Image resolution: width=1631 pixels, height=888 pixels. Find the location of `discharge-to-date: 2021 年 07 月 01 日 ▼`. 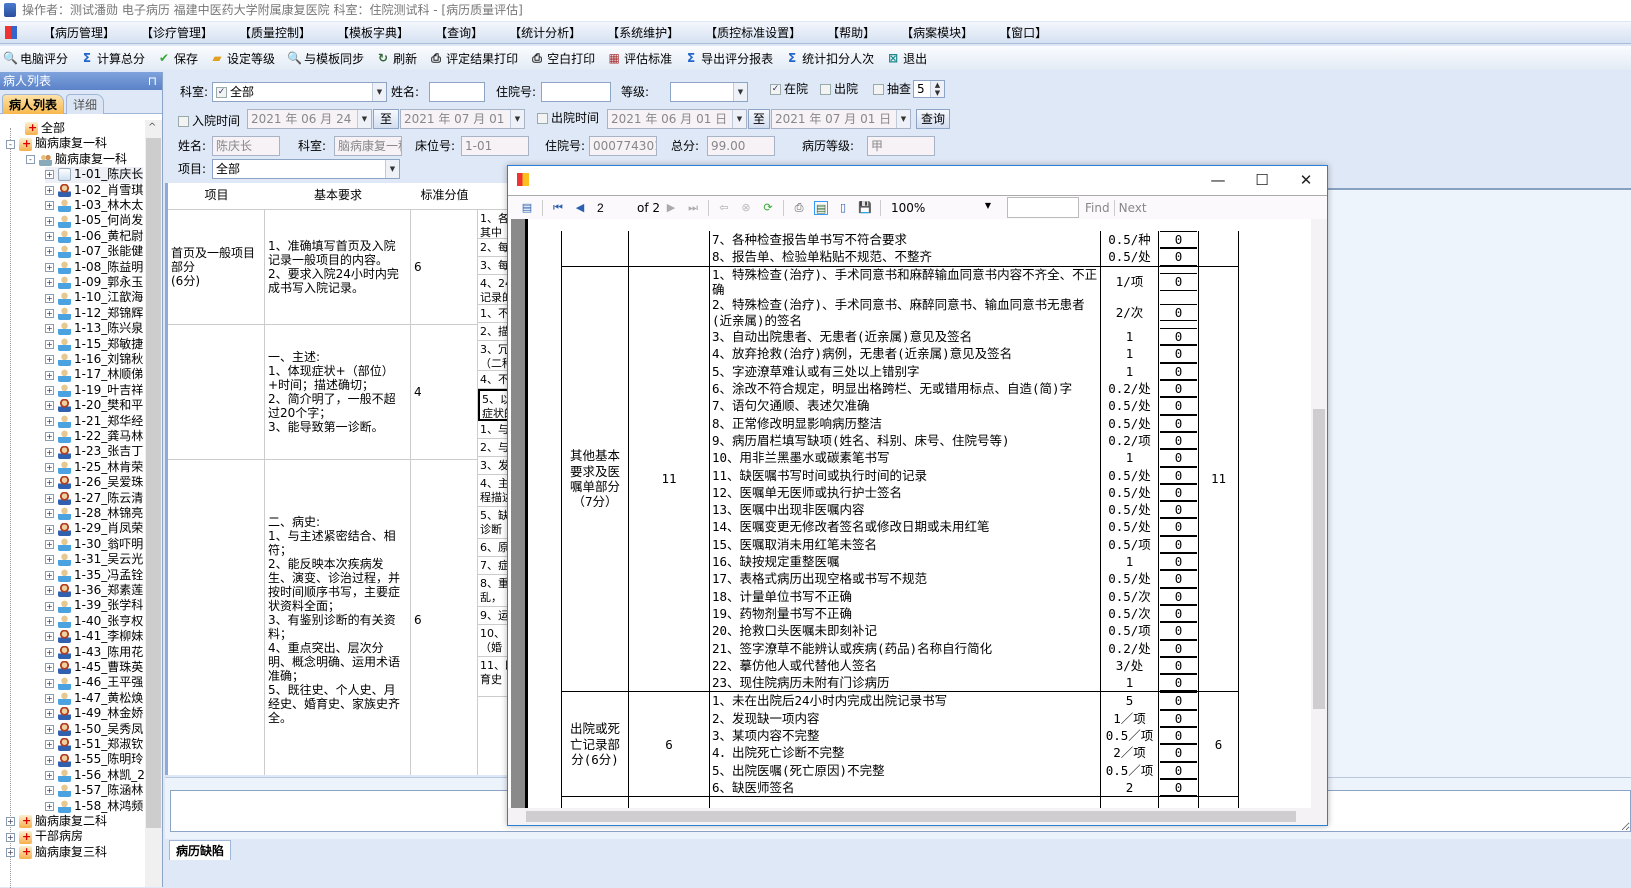

discharge-to-date: 2021 年 07 月 01 日 ▼ is located at coordinates (841, 119).